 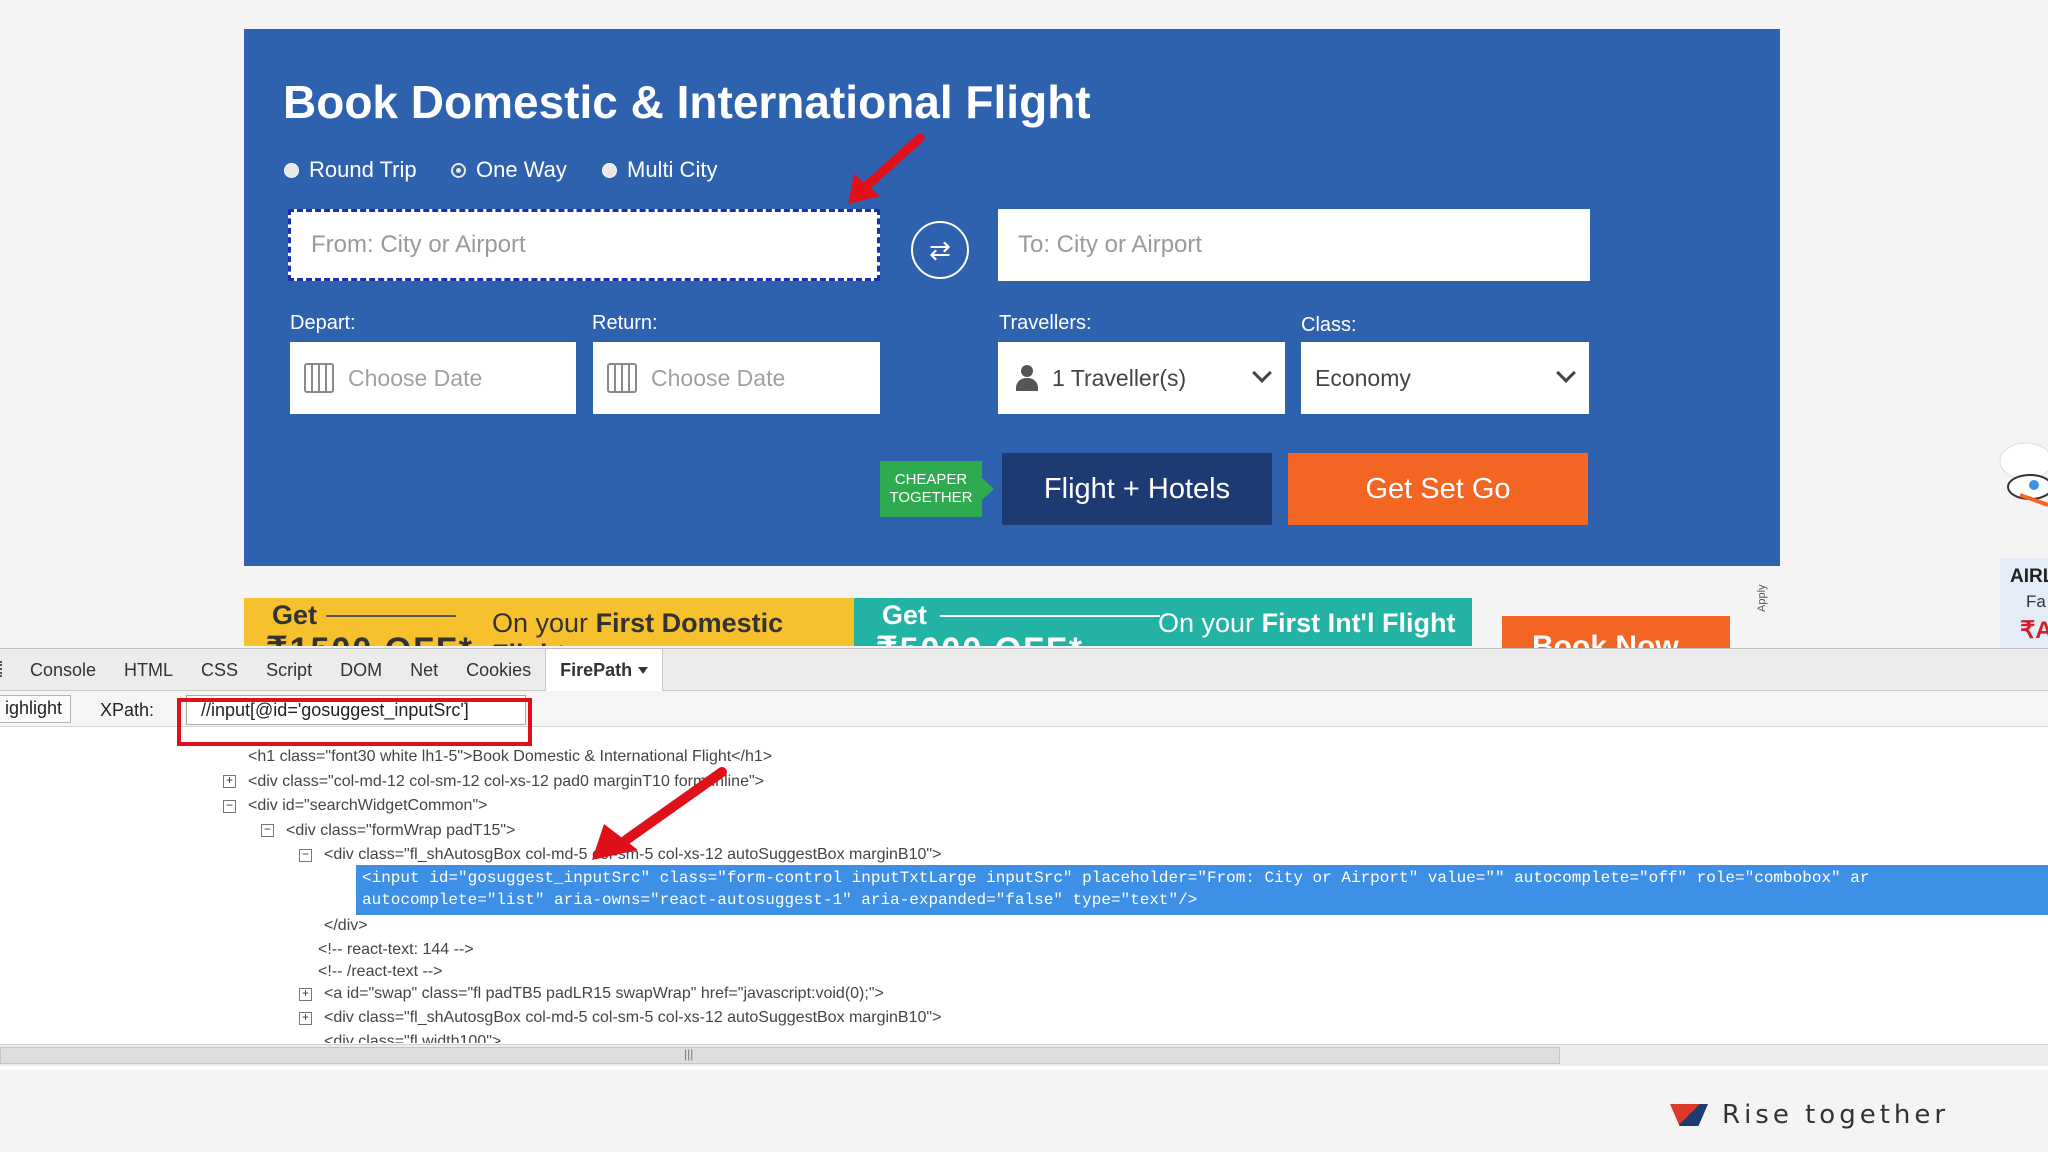 What do you see at coordinates (687, 102) in the screenshot?
I see `widget-title: Book Domestic & International Flight` at bounding box center [687, 102].